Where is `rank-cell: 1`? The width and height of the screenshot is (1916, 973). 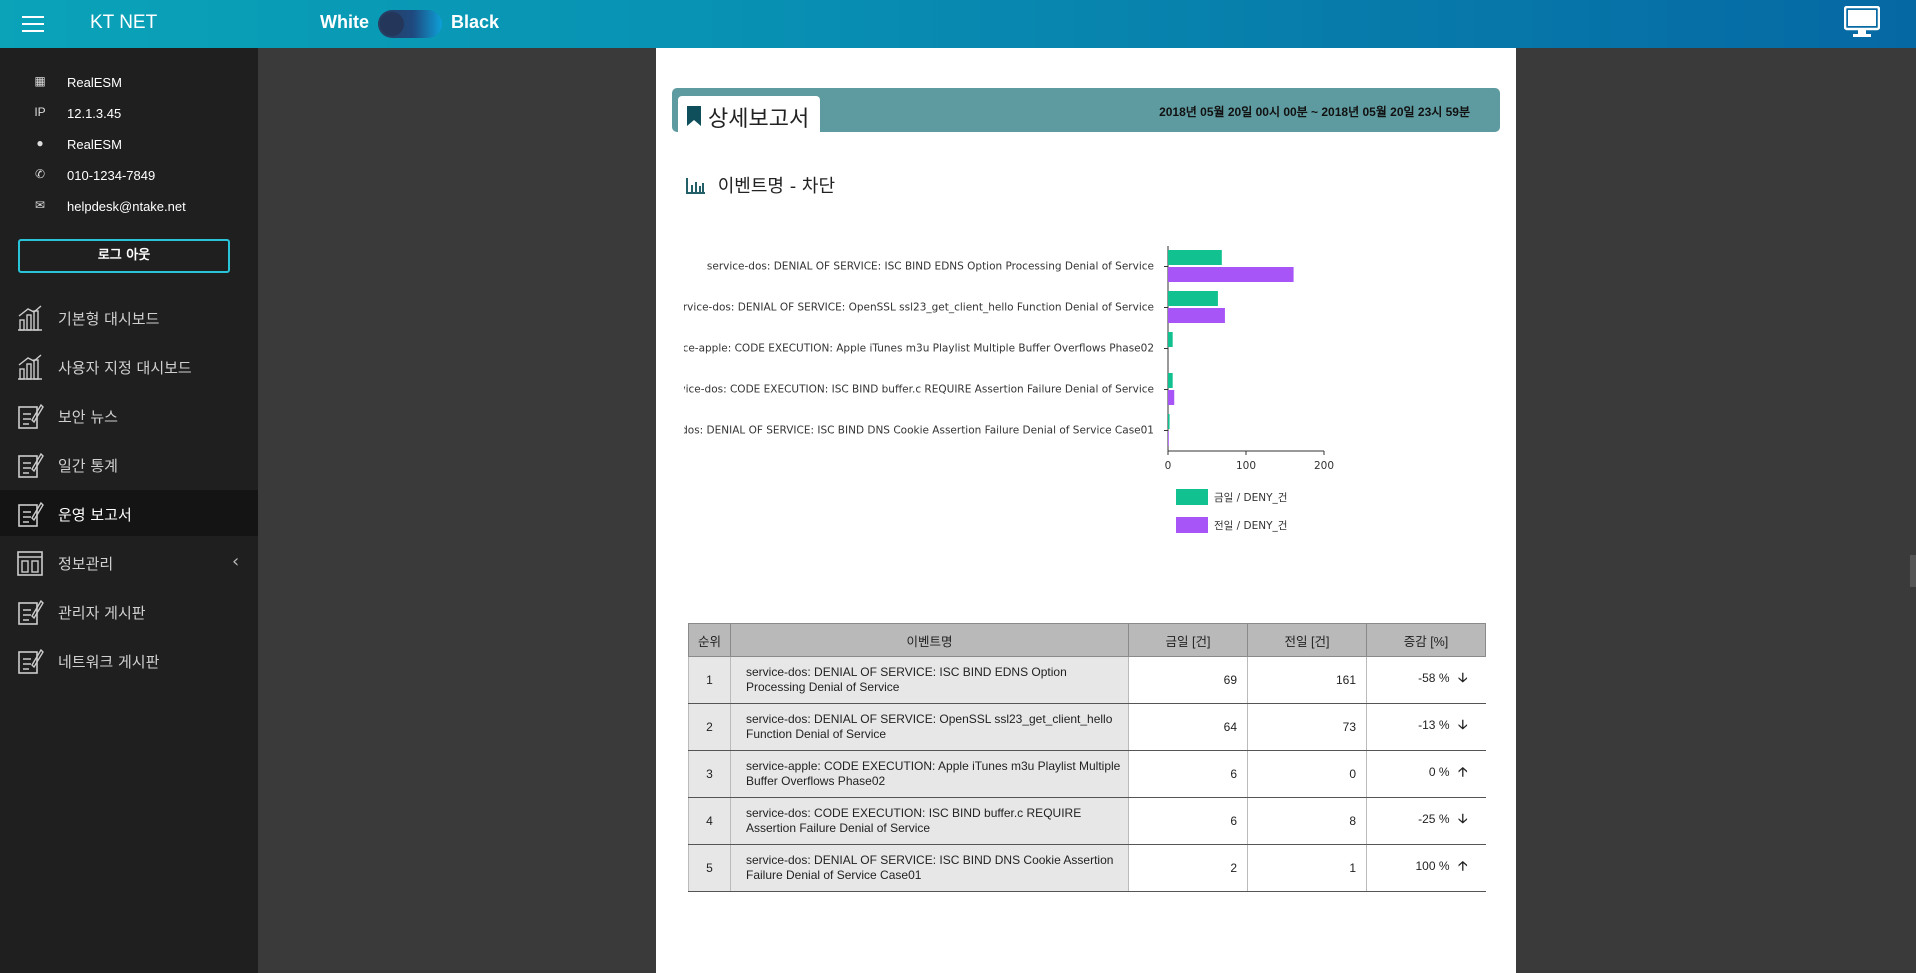 rank-cell: 1 is located at coordinates (709, 680).